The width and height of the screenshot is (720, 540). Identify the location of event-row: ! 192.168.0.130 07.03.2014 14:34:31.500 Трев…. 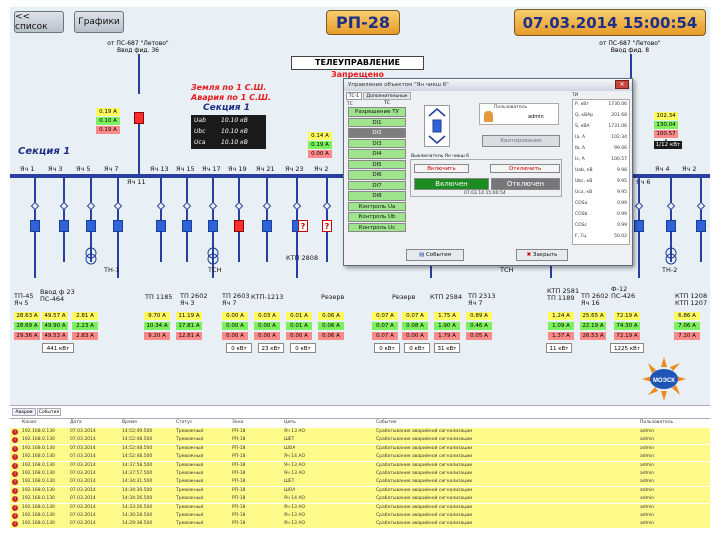
(360, 482).